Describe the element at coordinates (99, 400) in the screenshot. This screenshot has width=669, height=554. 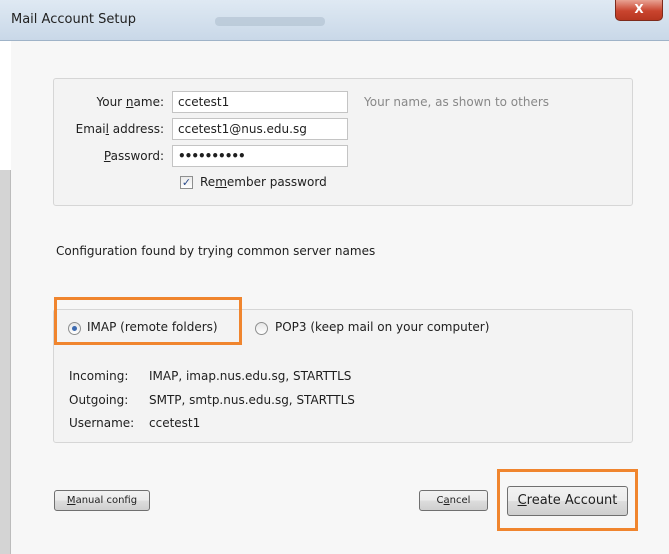
I see `outgoing-label: Outgoing:` at that location.